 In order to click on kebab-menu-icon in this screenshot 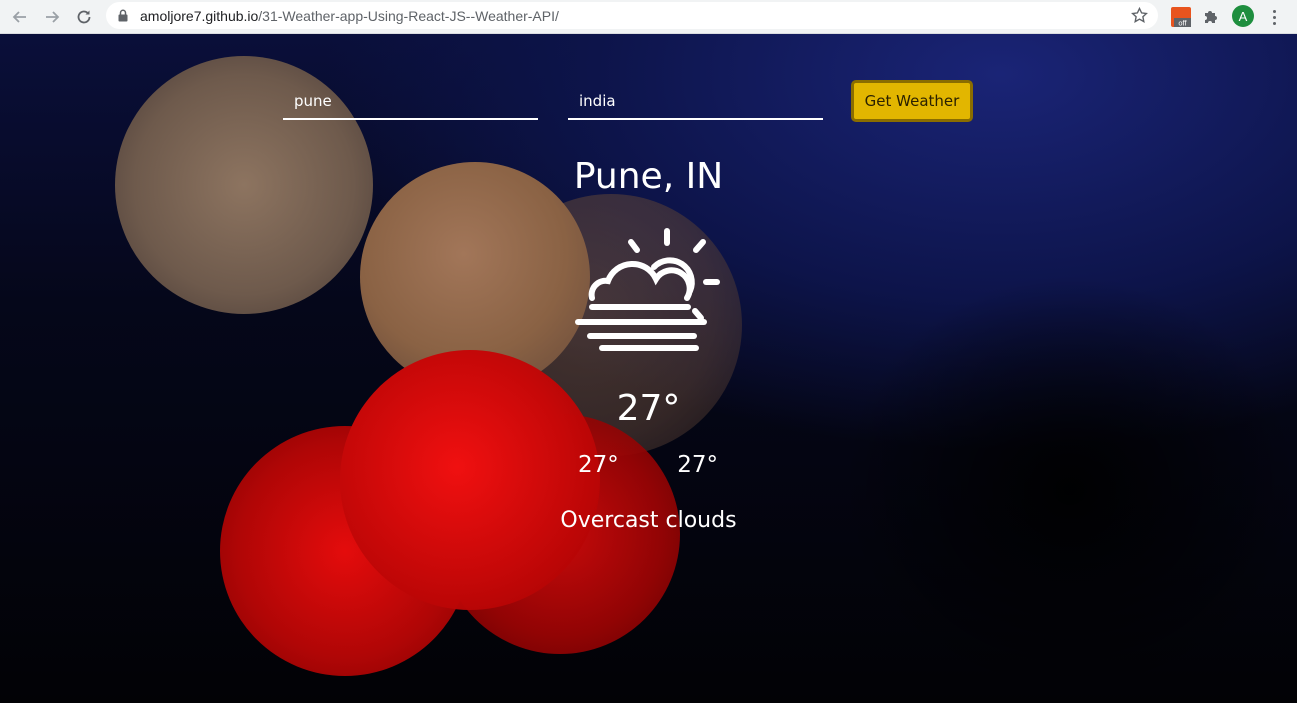, I will do `click(1274, 17)`.